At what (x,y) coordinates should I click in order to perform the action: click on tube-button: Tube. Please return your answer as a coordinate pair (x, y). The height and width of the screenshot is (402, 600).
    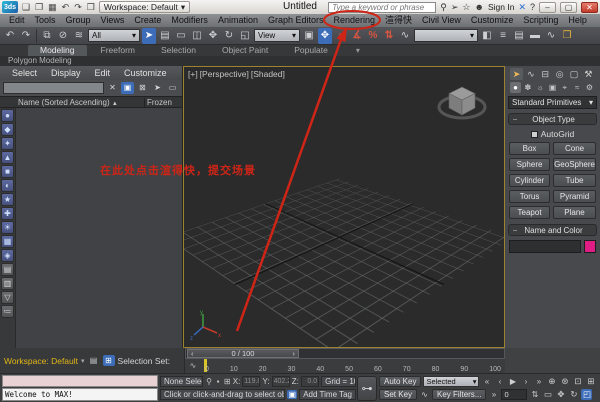
    Looking at the image, I should click on (574, 180).